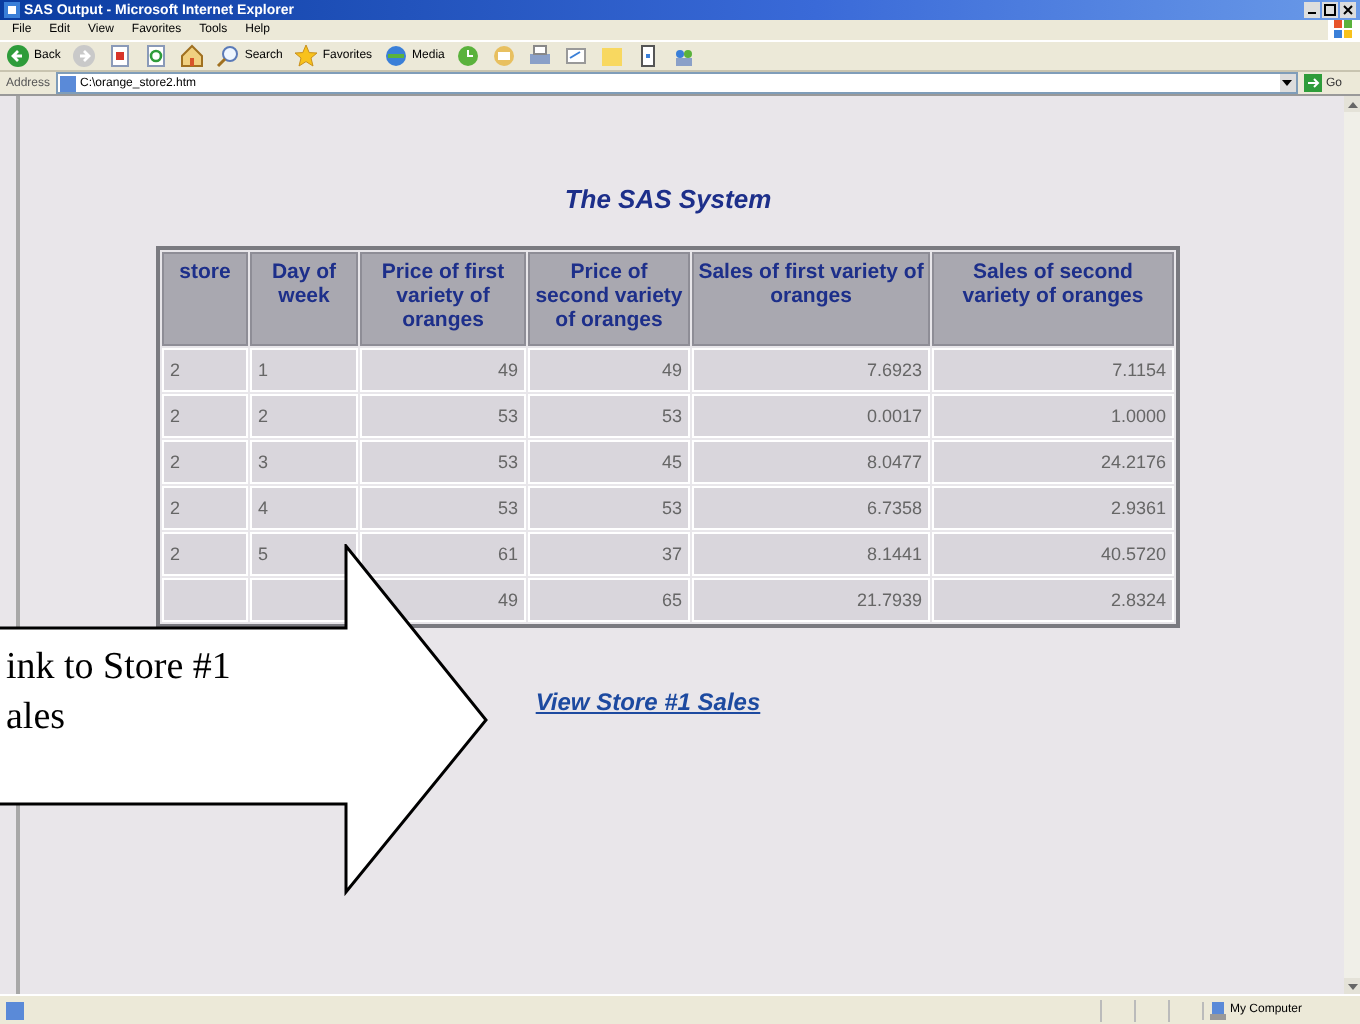 The width and height of the screenshot is (1360, 1024). What do you see at coordinates (156, 56) in the screenshot?
I see `refresh-button` at bounding box center [156, 56].